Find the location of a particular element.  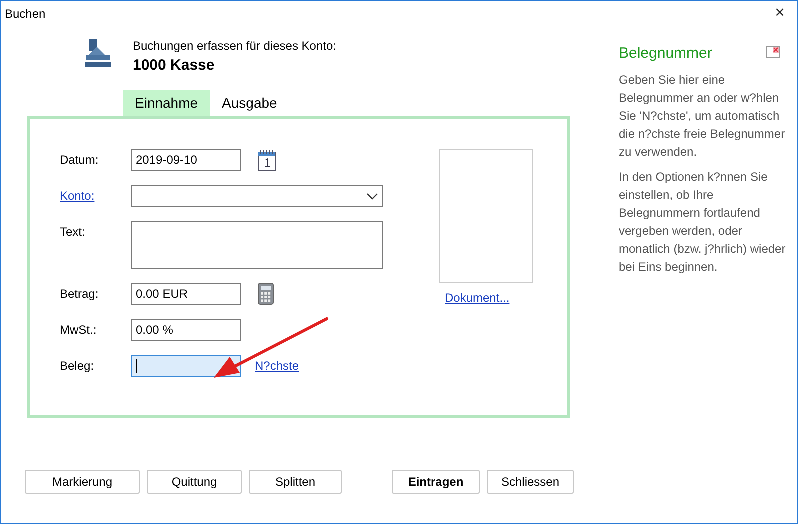

input-field is located at coordinates (186, 366).